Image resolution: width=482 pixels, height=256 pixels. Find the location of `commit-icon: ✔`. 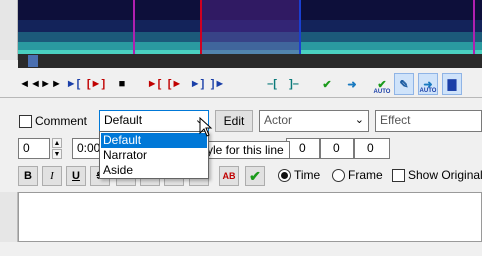

commit-icon: ✔ is located at coordinates (327, 84).